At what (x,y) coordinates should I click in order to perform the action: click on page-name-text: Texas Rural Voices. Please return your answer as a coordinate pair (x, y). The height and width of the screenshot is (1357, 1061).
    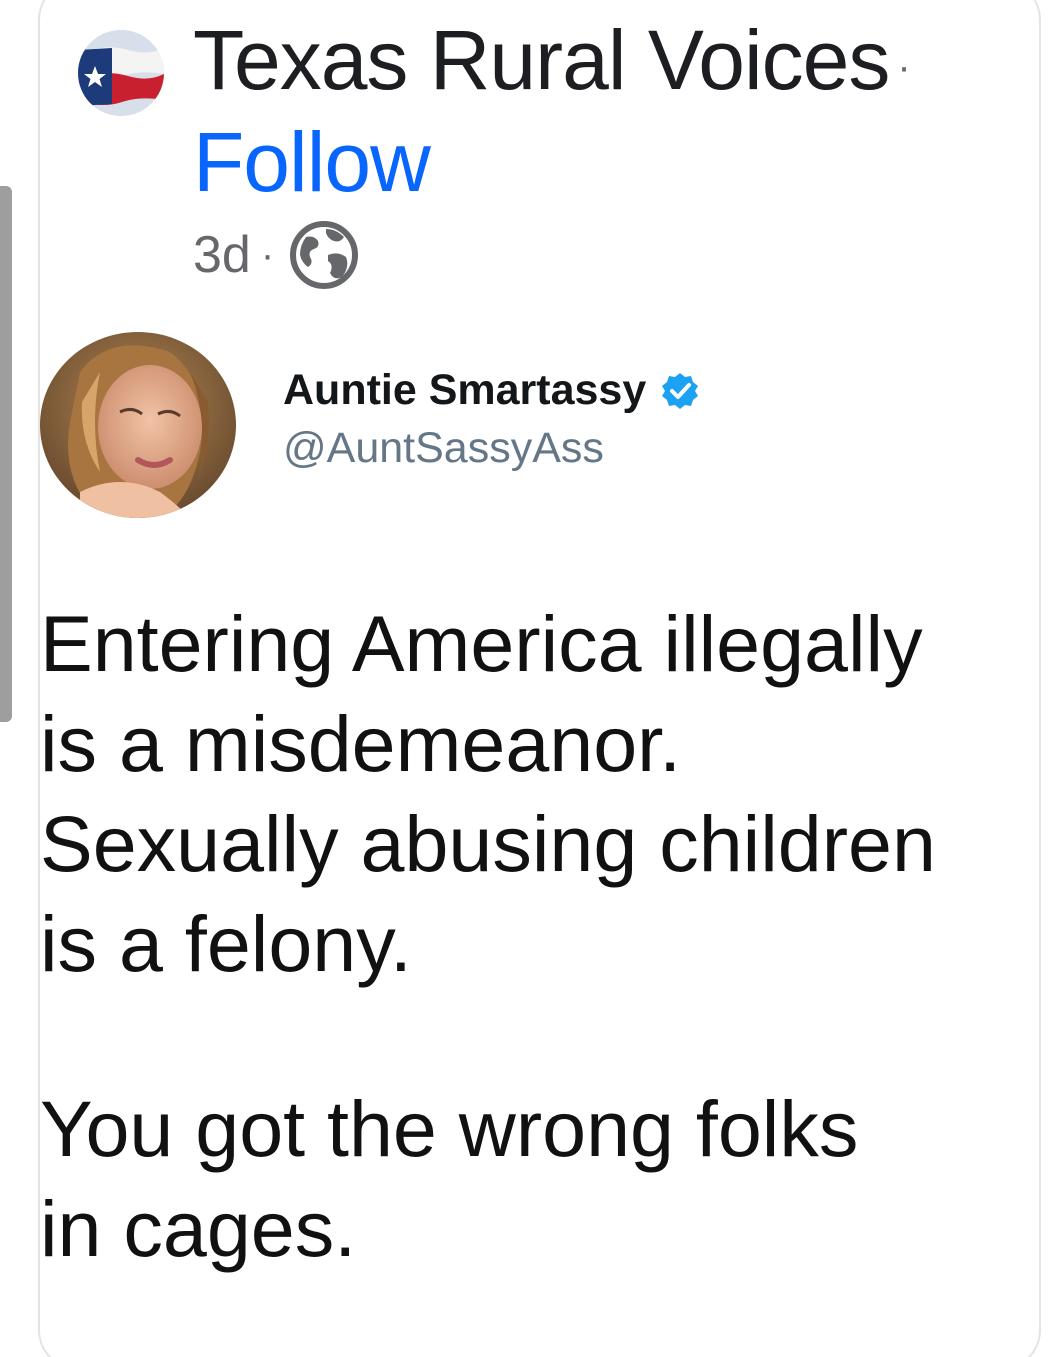
    Looking at the image, I should click on (541, 60).